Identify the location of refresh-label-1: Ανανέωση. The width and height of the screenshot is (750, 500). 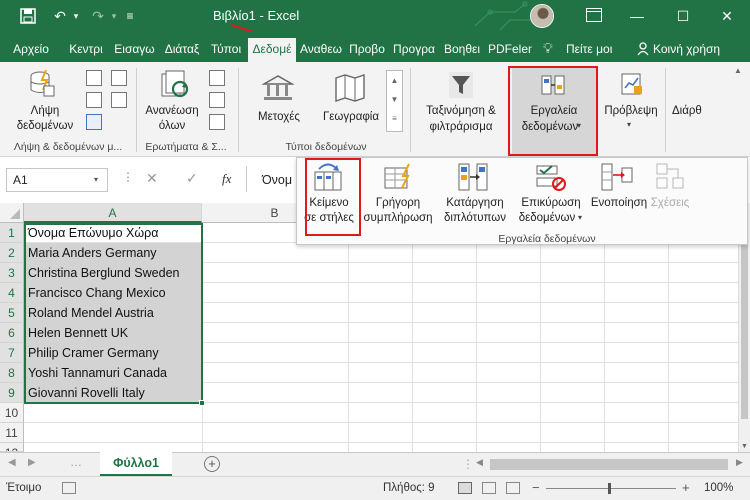
(172, 111).